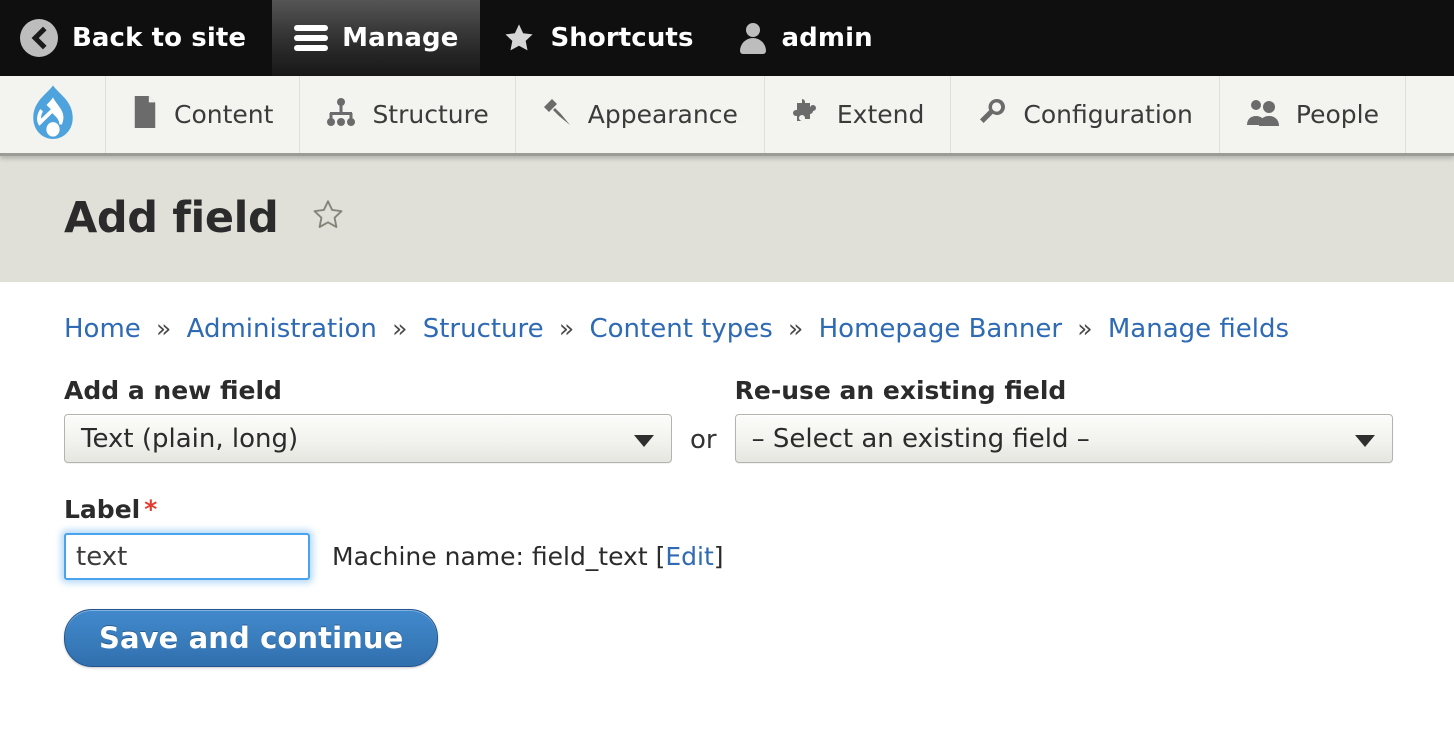 This screenshot has width=1454, height=750. Describe the element at coordinates (1108, 114) in the screenshot. I see `tray-item-label: Configuration` at that location.